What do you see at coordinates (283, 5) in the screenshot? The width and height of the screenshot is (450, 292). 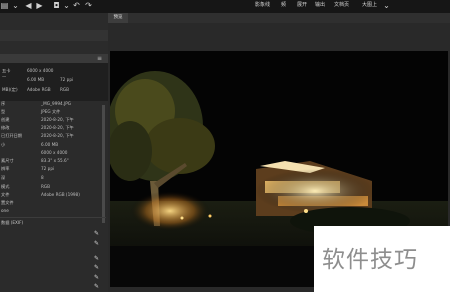 I see `menu-item-2: 频` at bounding box center [283, 5].